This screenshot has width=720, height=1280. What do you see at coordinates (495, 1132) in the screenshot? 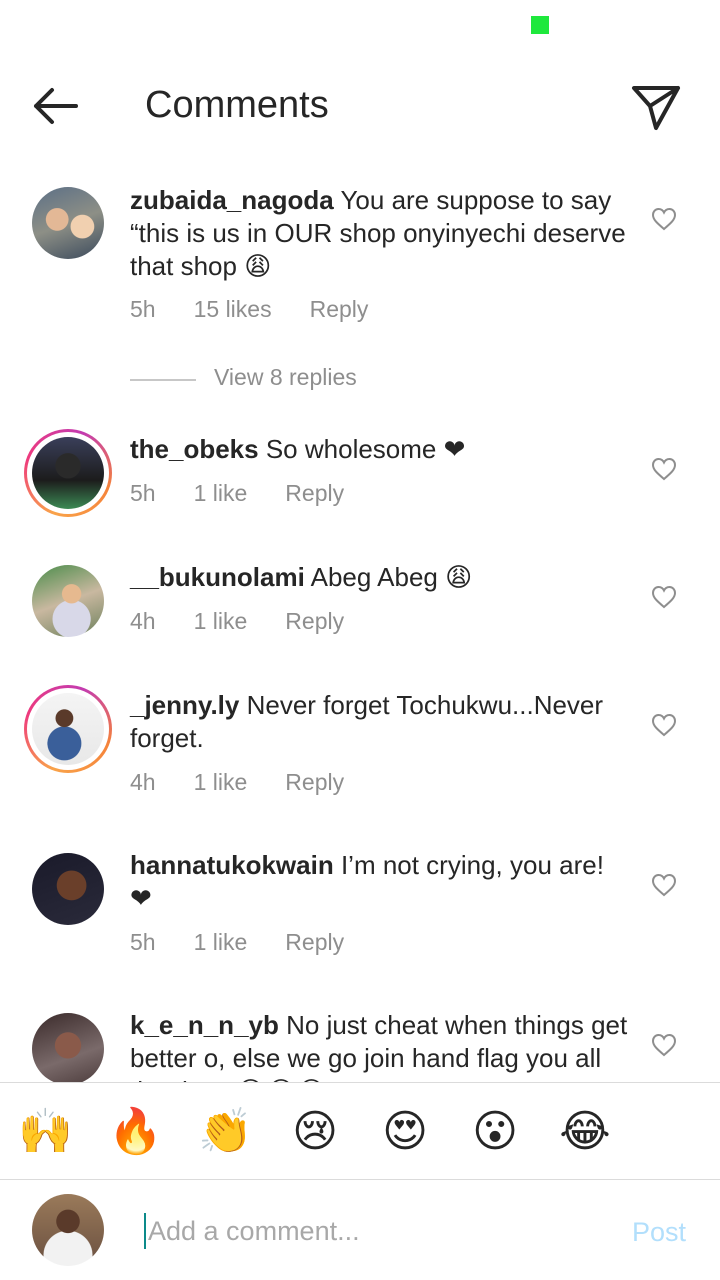
I see `emoji-surprised-face: 😮` at bounding box center [495, 1132].